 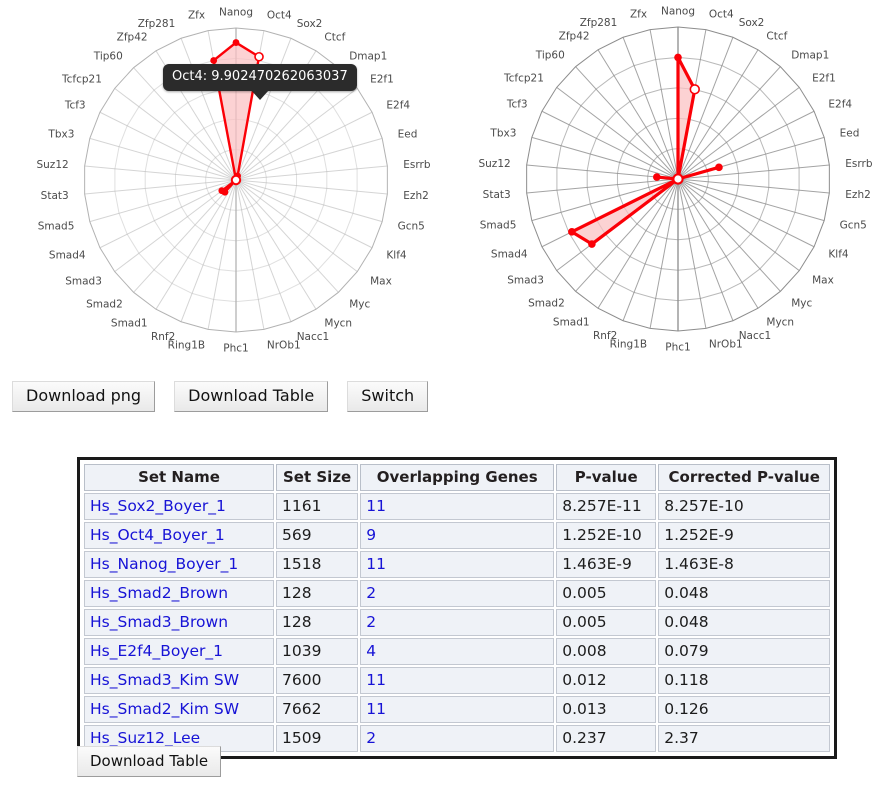 What do you see at coordinates (84, 396) in the screenshot?
I see `download-png-button: Download png` at bounding box center [84, 396].